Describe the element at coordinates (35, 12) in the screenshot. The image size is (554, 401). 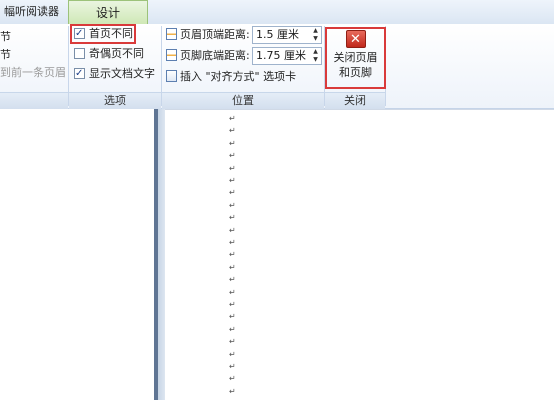
I see `tab-reader: 幅听阅读器` at that location.